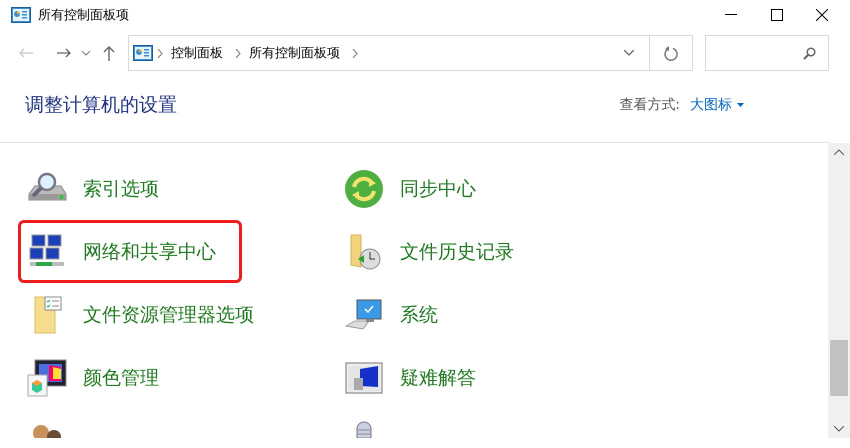 Image resolution: width=850 pixels, height=448 pixels. What do you see at coordinates (101, 105) in the screenshot?
I see `page-heading: 调整计算机的设置` at bounding box center [101, 105].